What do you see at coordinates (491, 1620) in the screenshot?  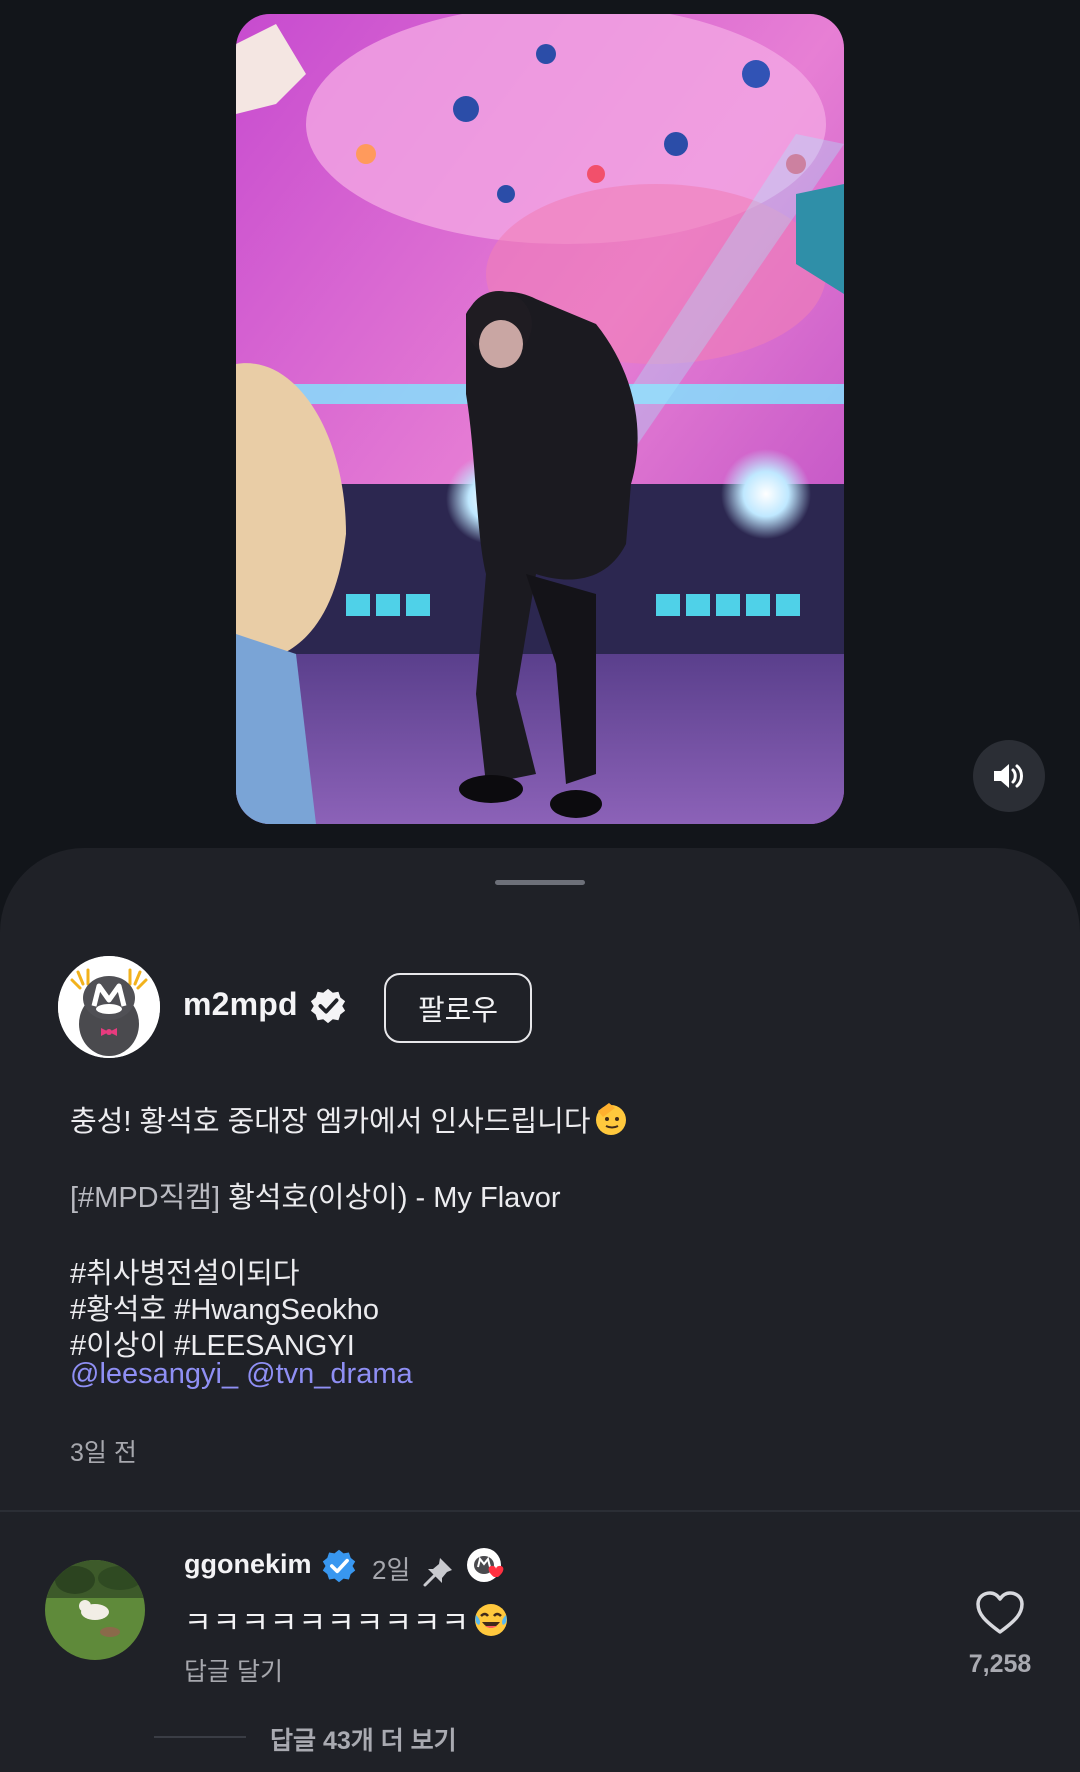 I see `tears-of-joy-emoji-icon` at bounding box center [491, 1620].